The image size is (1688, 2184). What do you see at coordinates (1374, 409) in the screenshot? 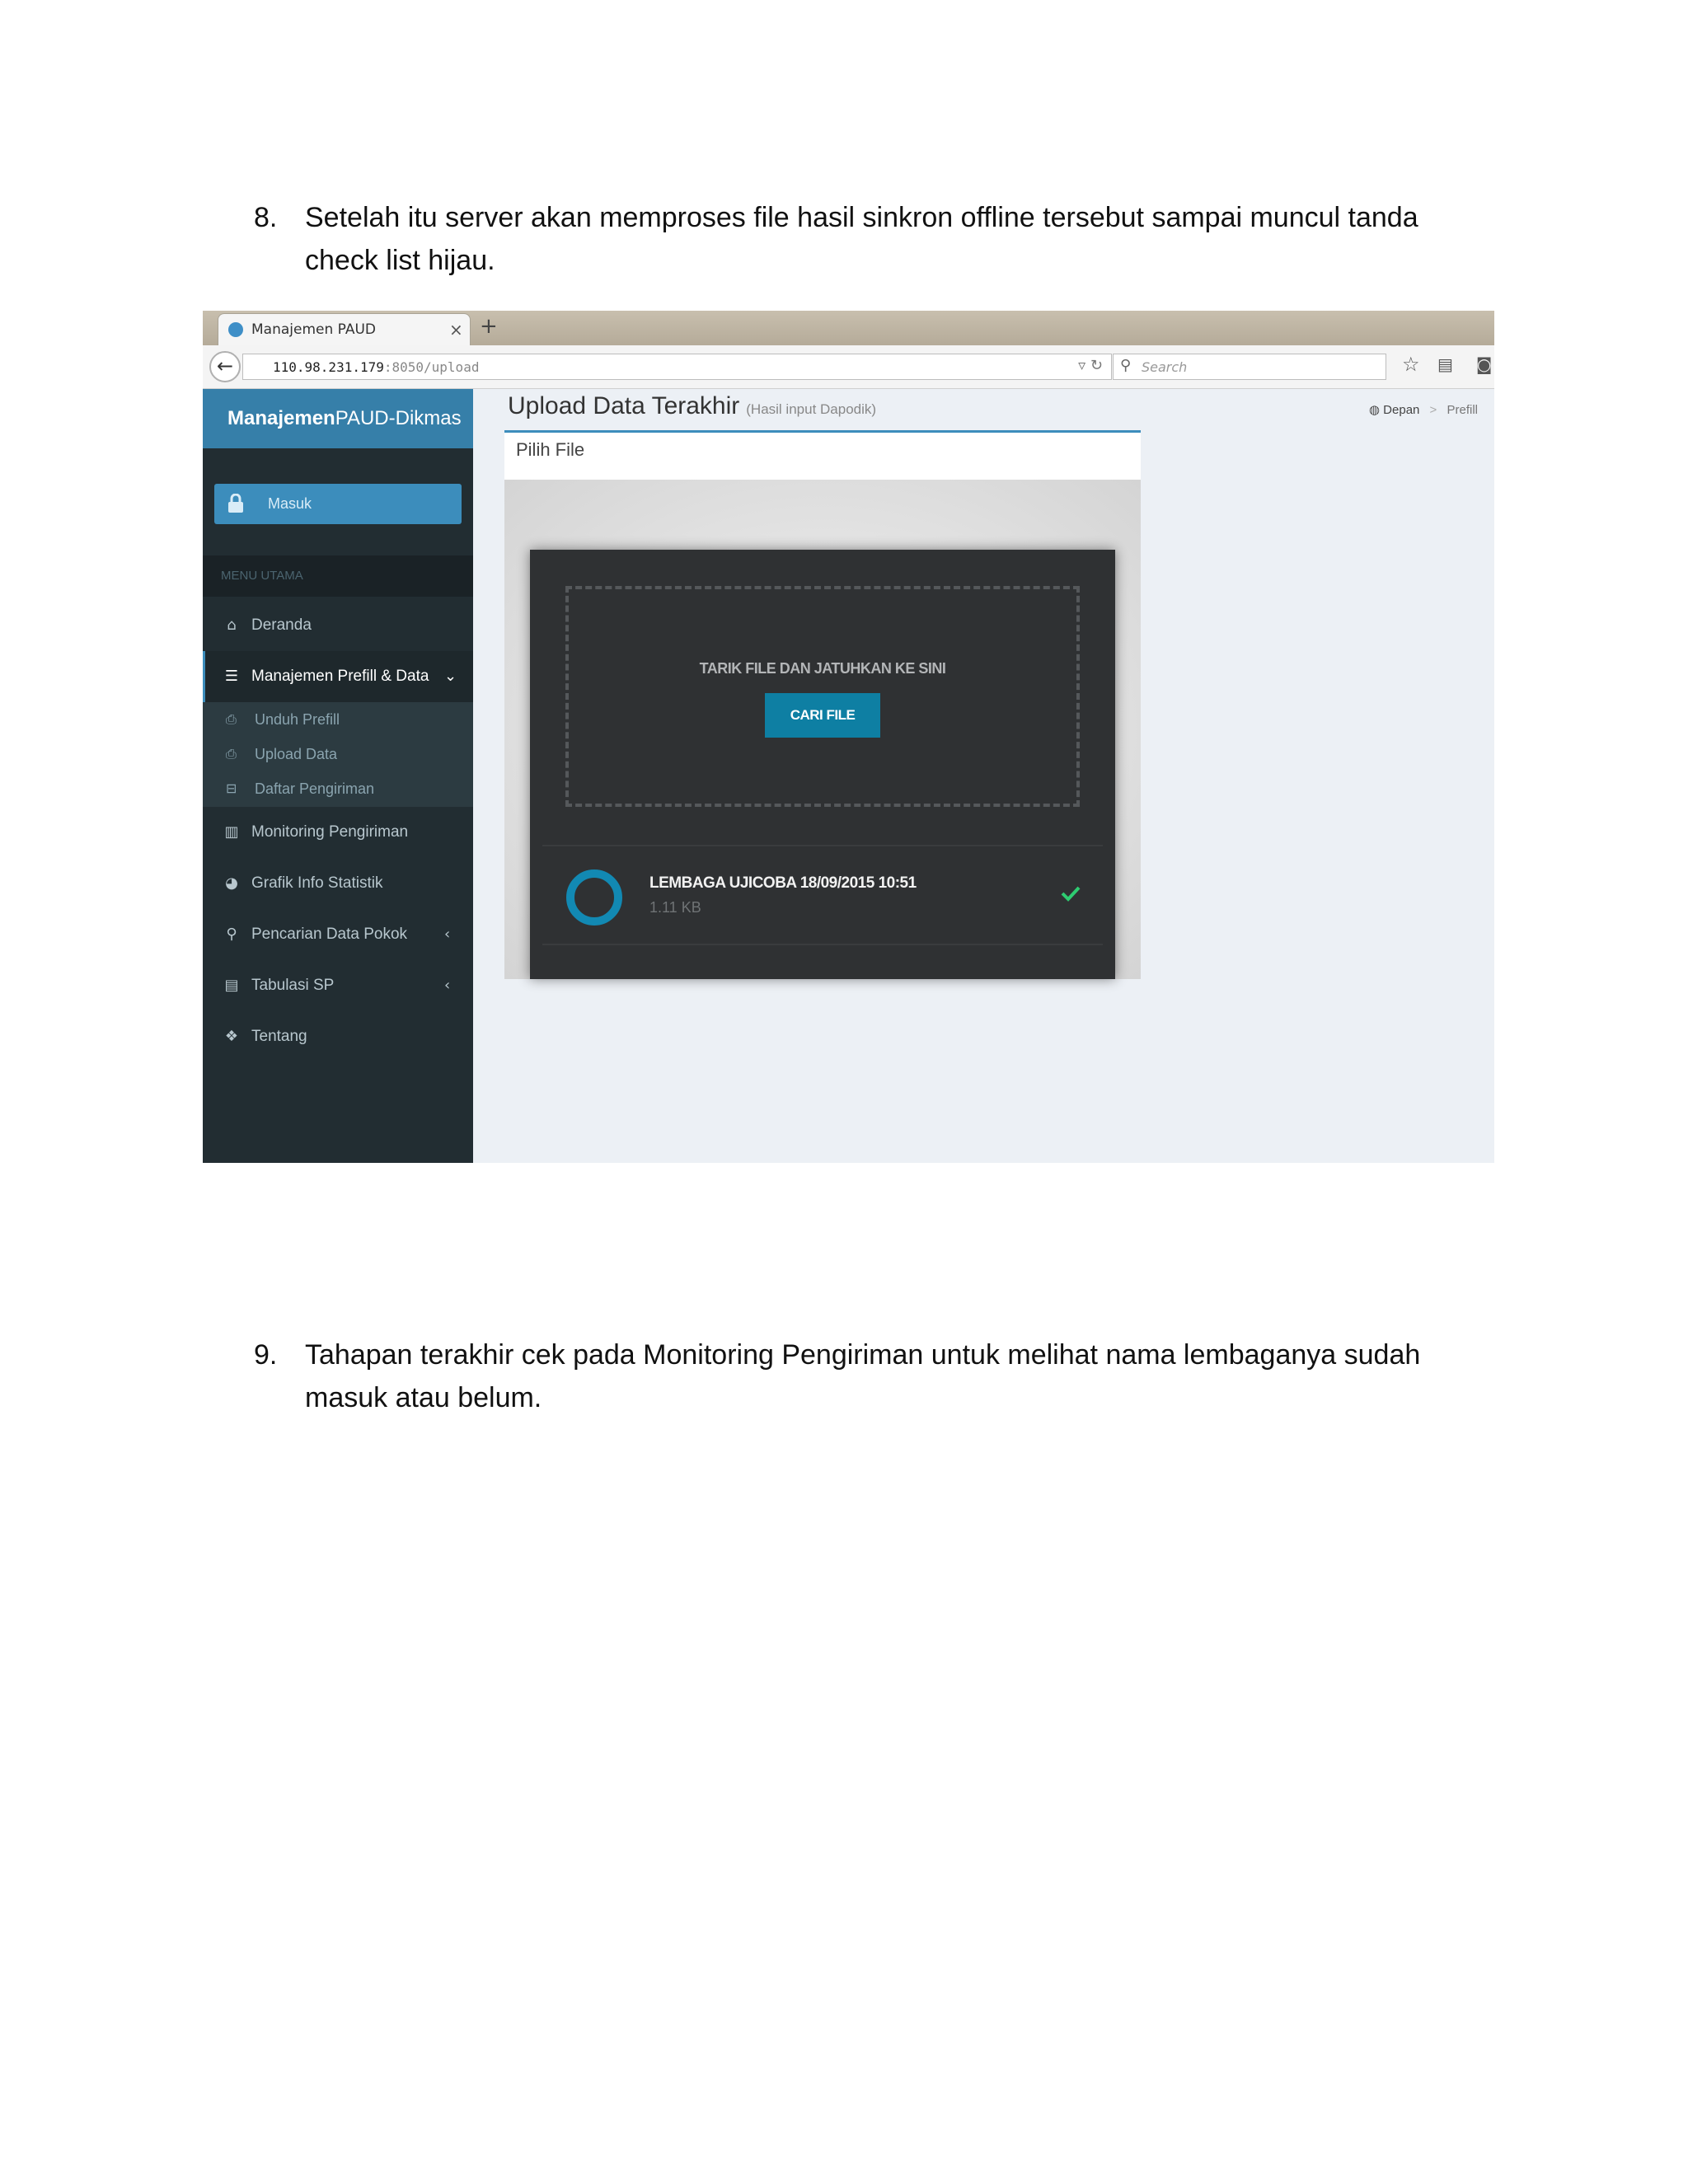
I see `dashboard-icon: ◍` at bounding box center [1374, 409].